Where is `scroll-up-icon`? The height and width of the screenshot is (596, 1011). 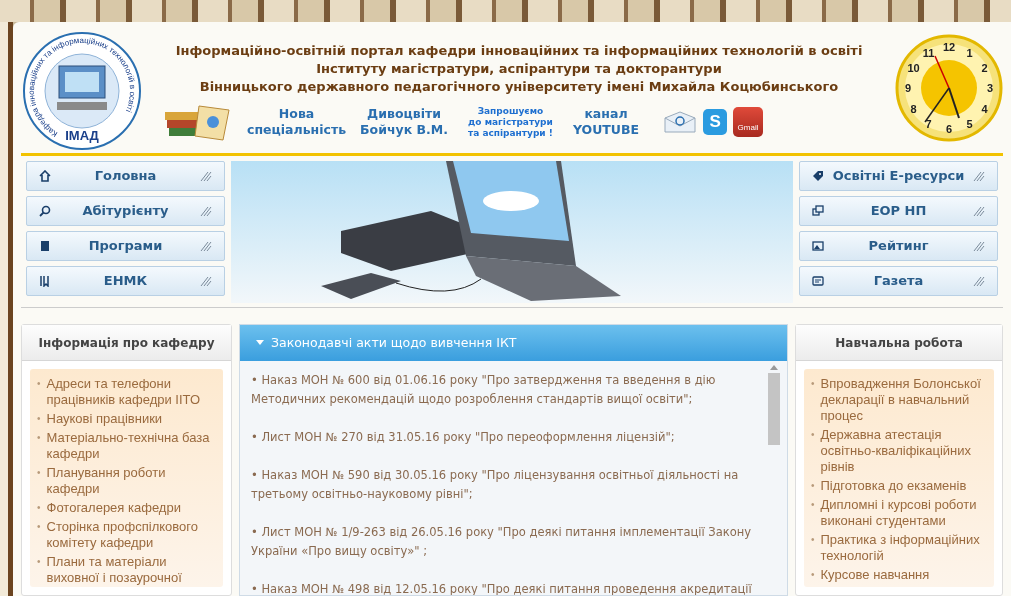 scroll-up-icon is located at coordinates (774, 367).